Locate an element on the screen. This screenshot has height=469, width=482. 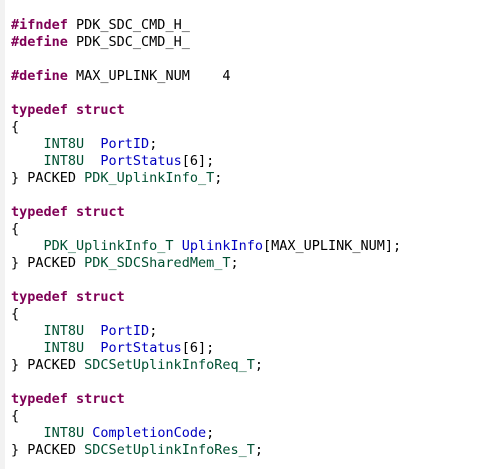
code-line: } PACKED PDK_UplinkInfo_T; is located at coordinates (206, 178).